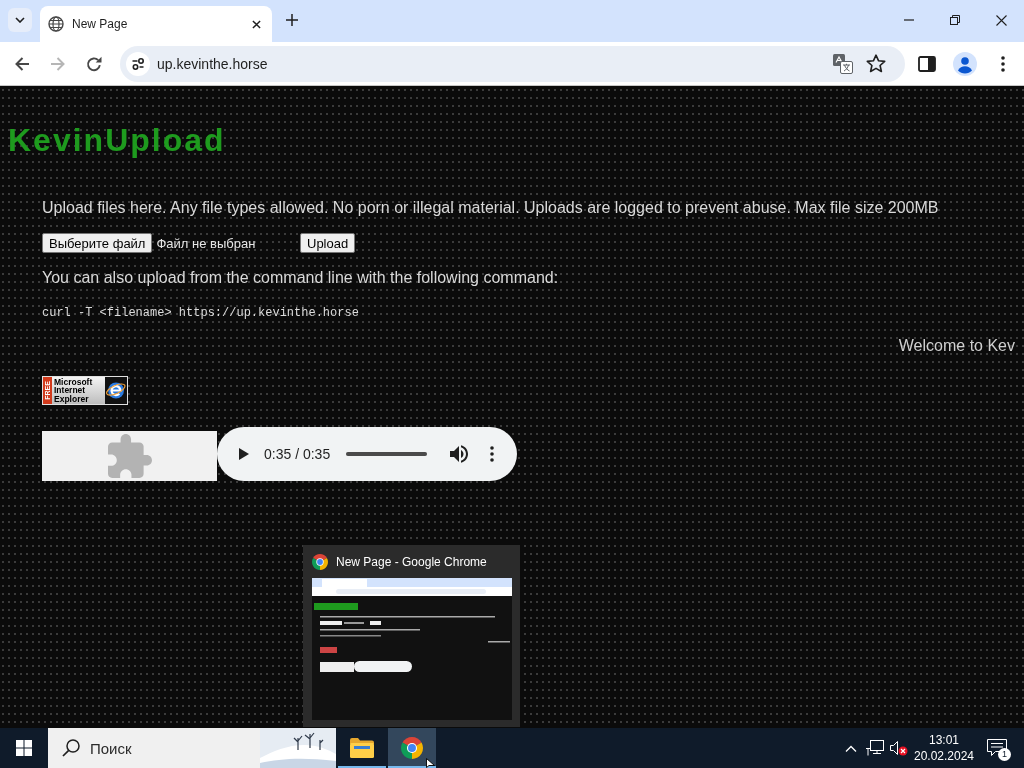  Describe the element at coordinates (899, 748) in the screenshot. I see `volume-muted-icon` at that location.